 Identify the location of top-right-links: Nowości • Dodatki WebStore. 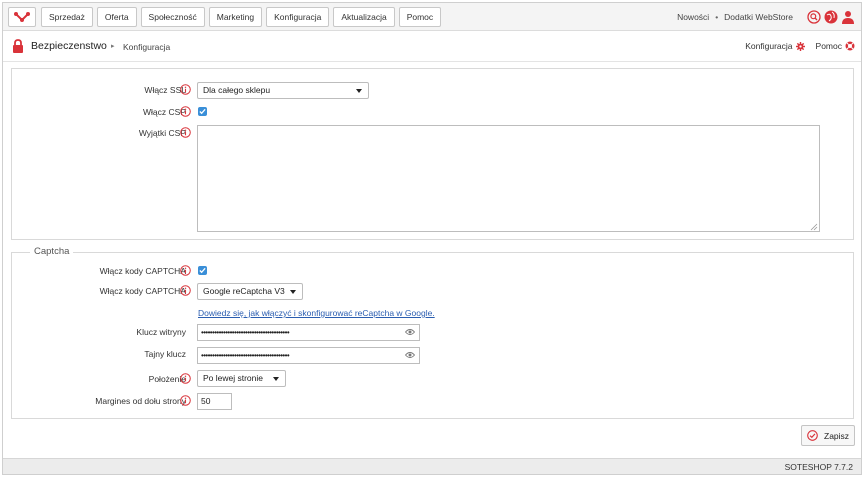
(766, 17).